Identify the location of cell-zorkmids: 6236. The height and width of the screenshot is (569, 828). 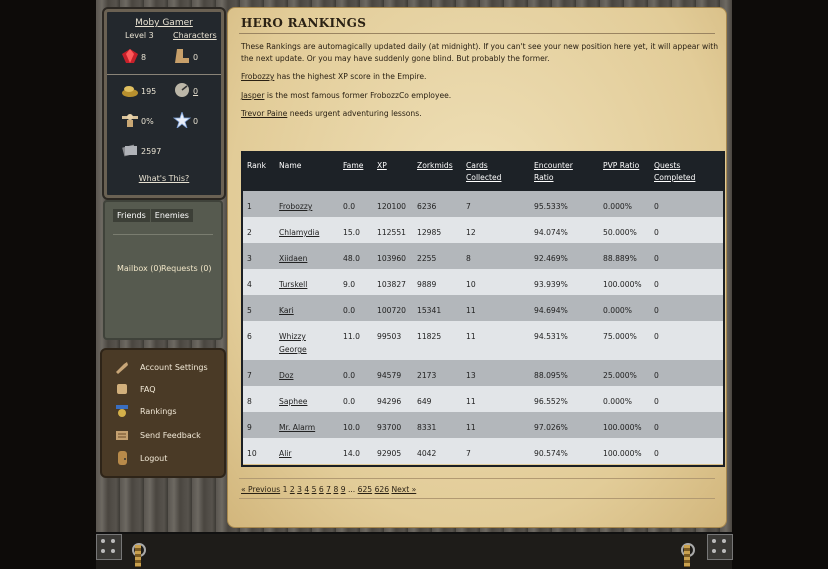
(427, 206).